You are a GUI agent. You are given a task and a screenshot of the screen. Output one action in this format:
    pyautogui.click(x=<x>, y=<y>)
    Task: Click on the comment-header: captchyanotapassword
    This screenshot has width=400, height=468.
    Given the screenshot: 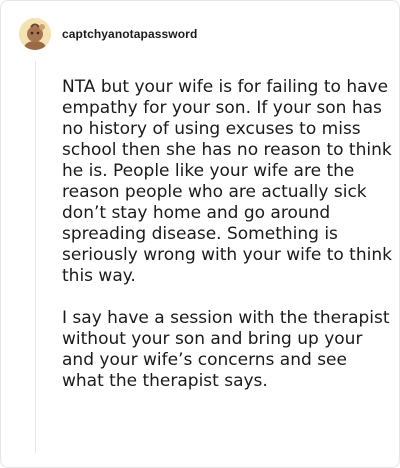 What is the action you would take?
    pyautogui.click(x=108, y=34)
    